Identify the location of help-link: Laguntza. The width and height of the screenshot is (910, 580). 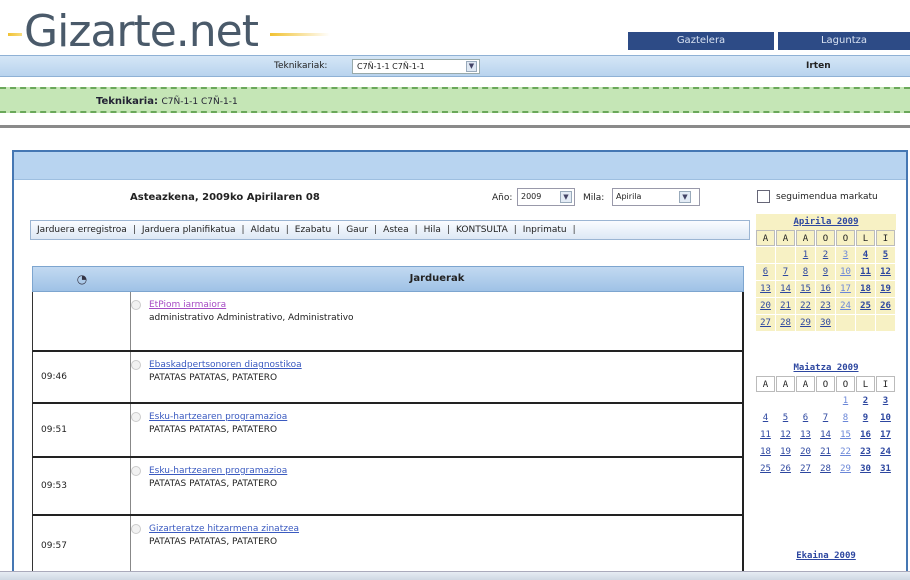
(844, 41).